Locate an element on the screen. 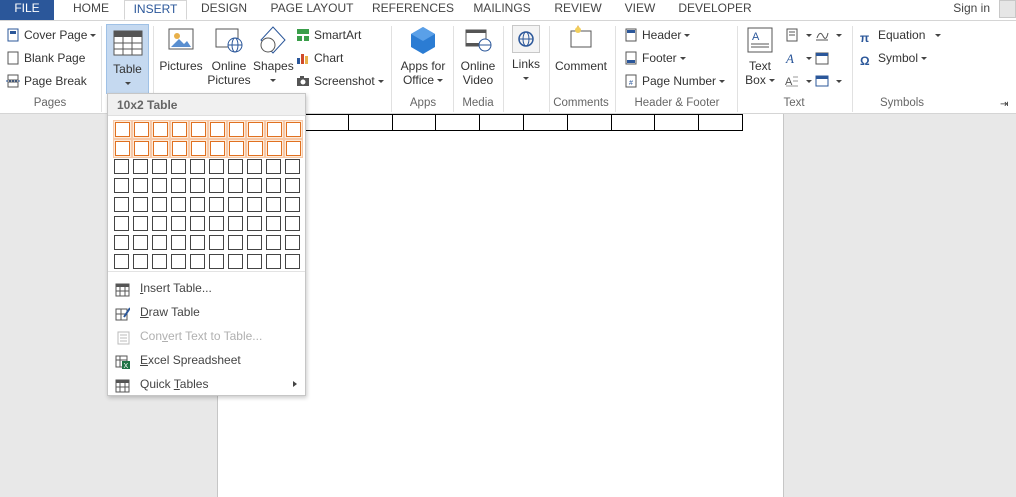 The height and width of the screenshot is (497, 1016). online-pictures-button: Online Pictures is located at coordinates (229, 56).